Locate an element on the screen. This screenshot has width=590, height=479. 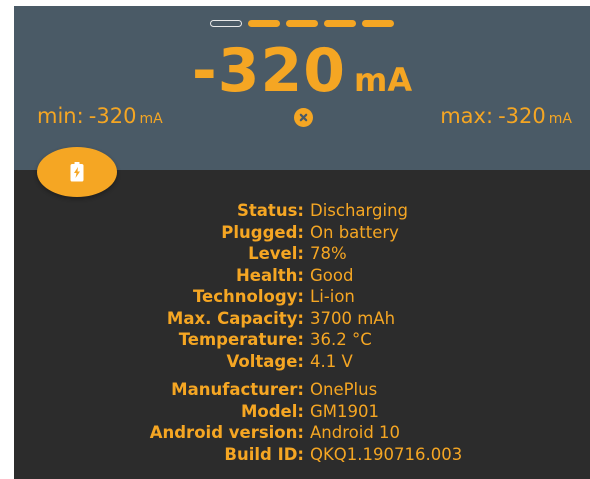
info-value: 4.1 V is located at coordinates (331, 361).